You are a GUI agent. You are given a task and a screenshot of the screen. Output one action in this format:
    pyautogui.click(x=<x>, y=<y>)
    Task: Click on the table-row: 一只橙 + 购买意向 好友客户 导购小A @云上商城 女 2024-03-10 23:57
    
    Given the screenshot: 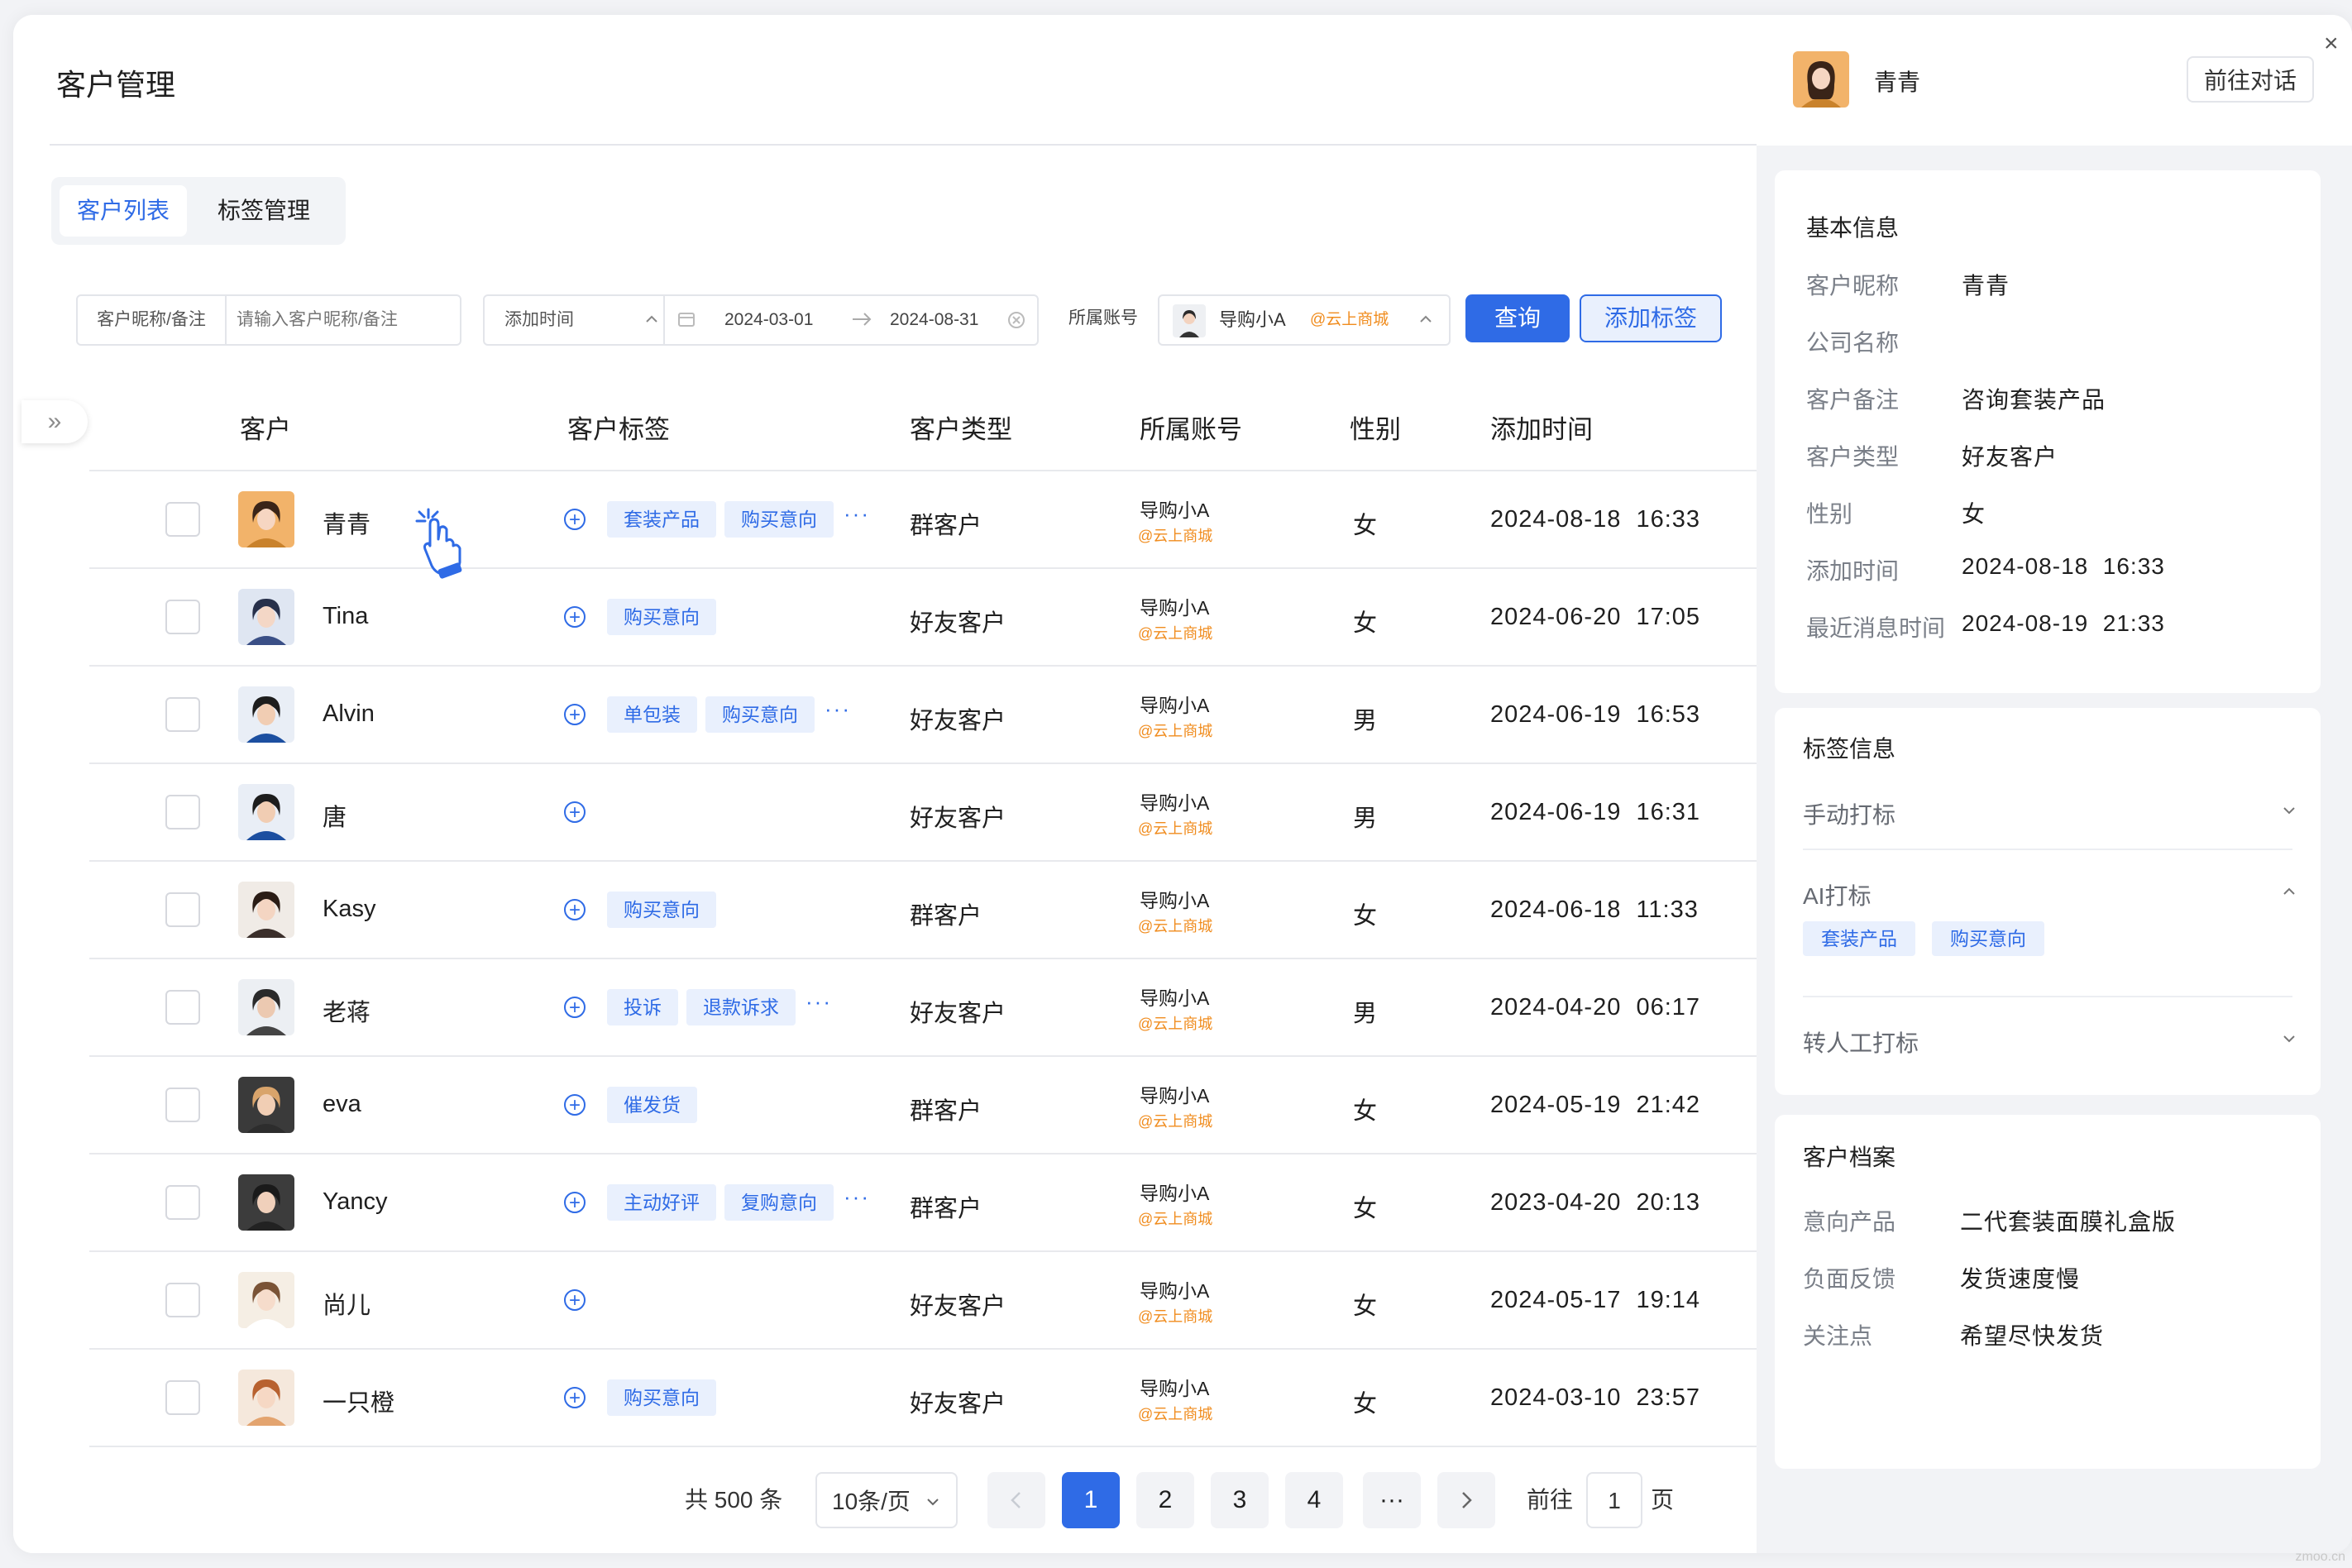 What is the action you would take?
    pyautogui.click(x=923, y=1398)
    